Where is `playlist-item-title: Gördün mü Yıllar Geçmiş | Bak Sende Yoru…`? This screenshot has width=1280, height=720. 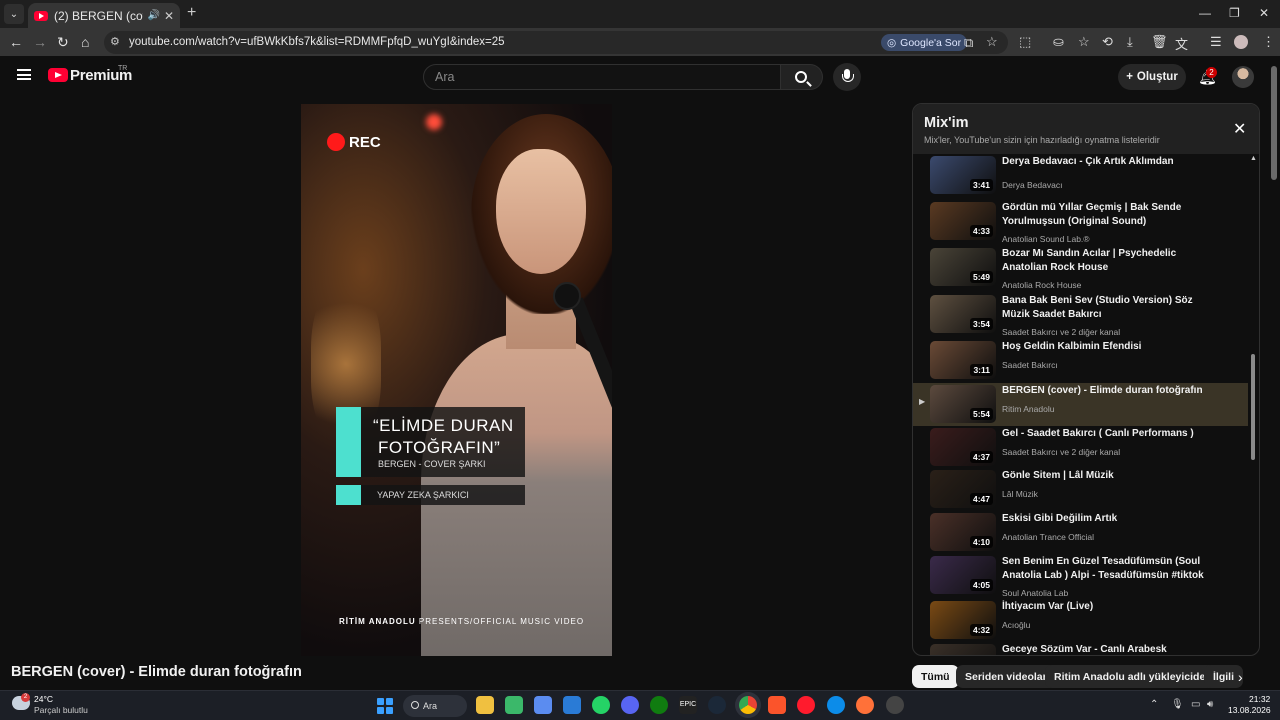 playlist-item-title: Gördün mü Yıllar Geçmiş | Bak Sende Yoru… is located at coordinates (1112, 214).